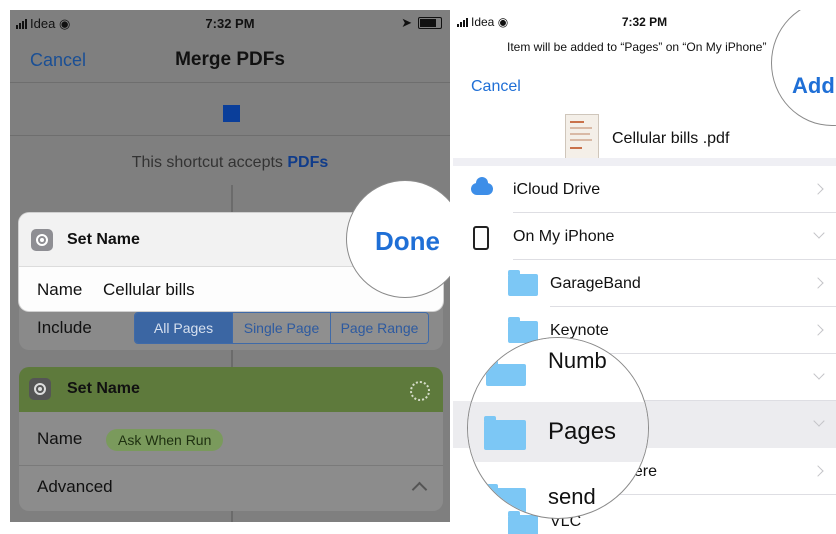  I want to click on include-label: Include, so click(64, 327).